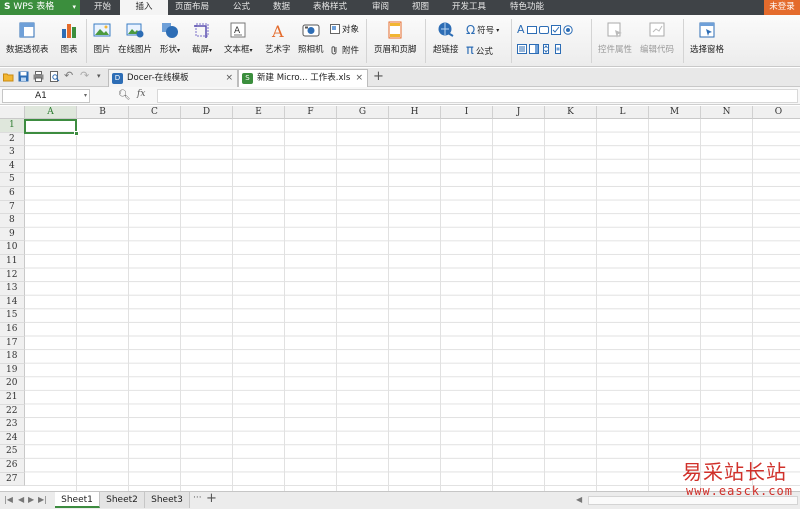 This screenshot has width=800, height=509. Describe the element at coordinates (12, 438) in the screenshot. I see `row-header: 24` at that location.